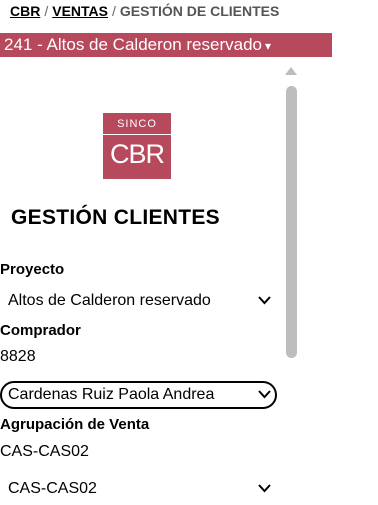  I want to click on proyecto-select: Altos de Calderon reservado, so click(138, 301).